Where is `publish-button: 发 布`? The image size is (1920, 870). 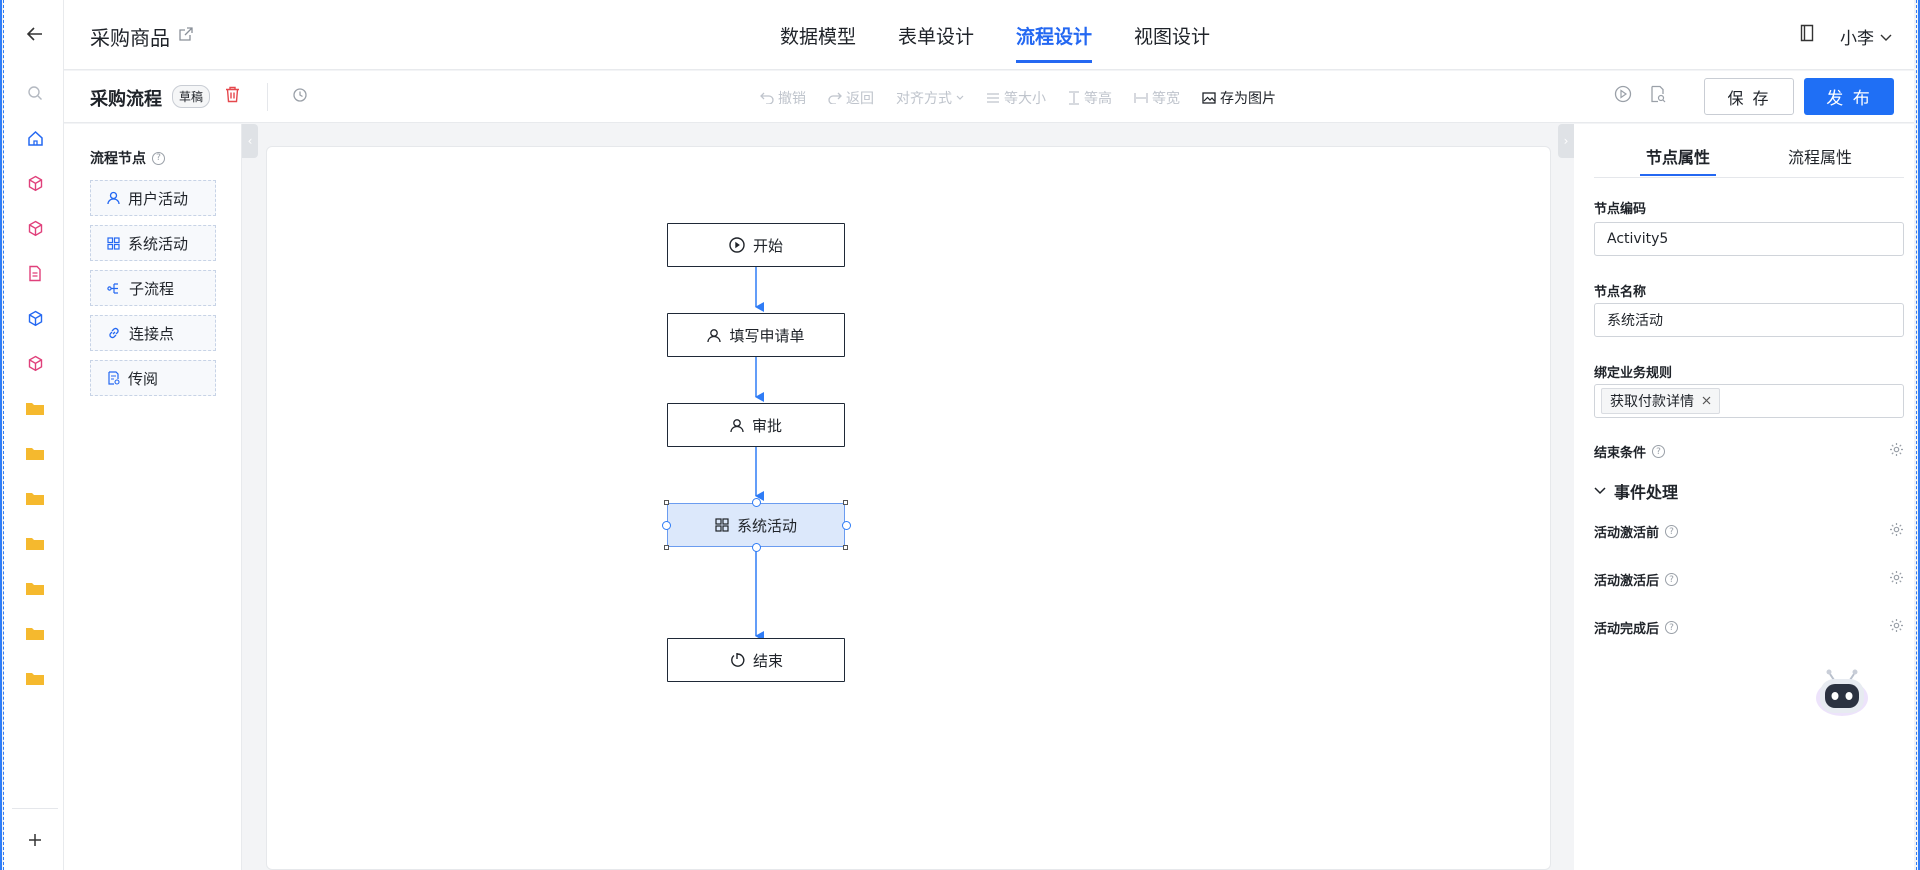
publish-button: 发 布 is located at coordinates (1849, 96).